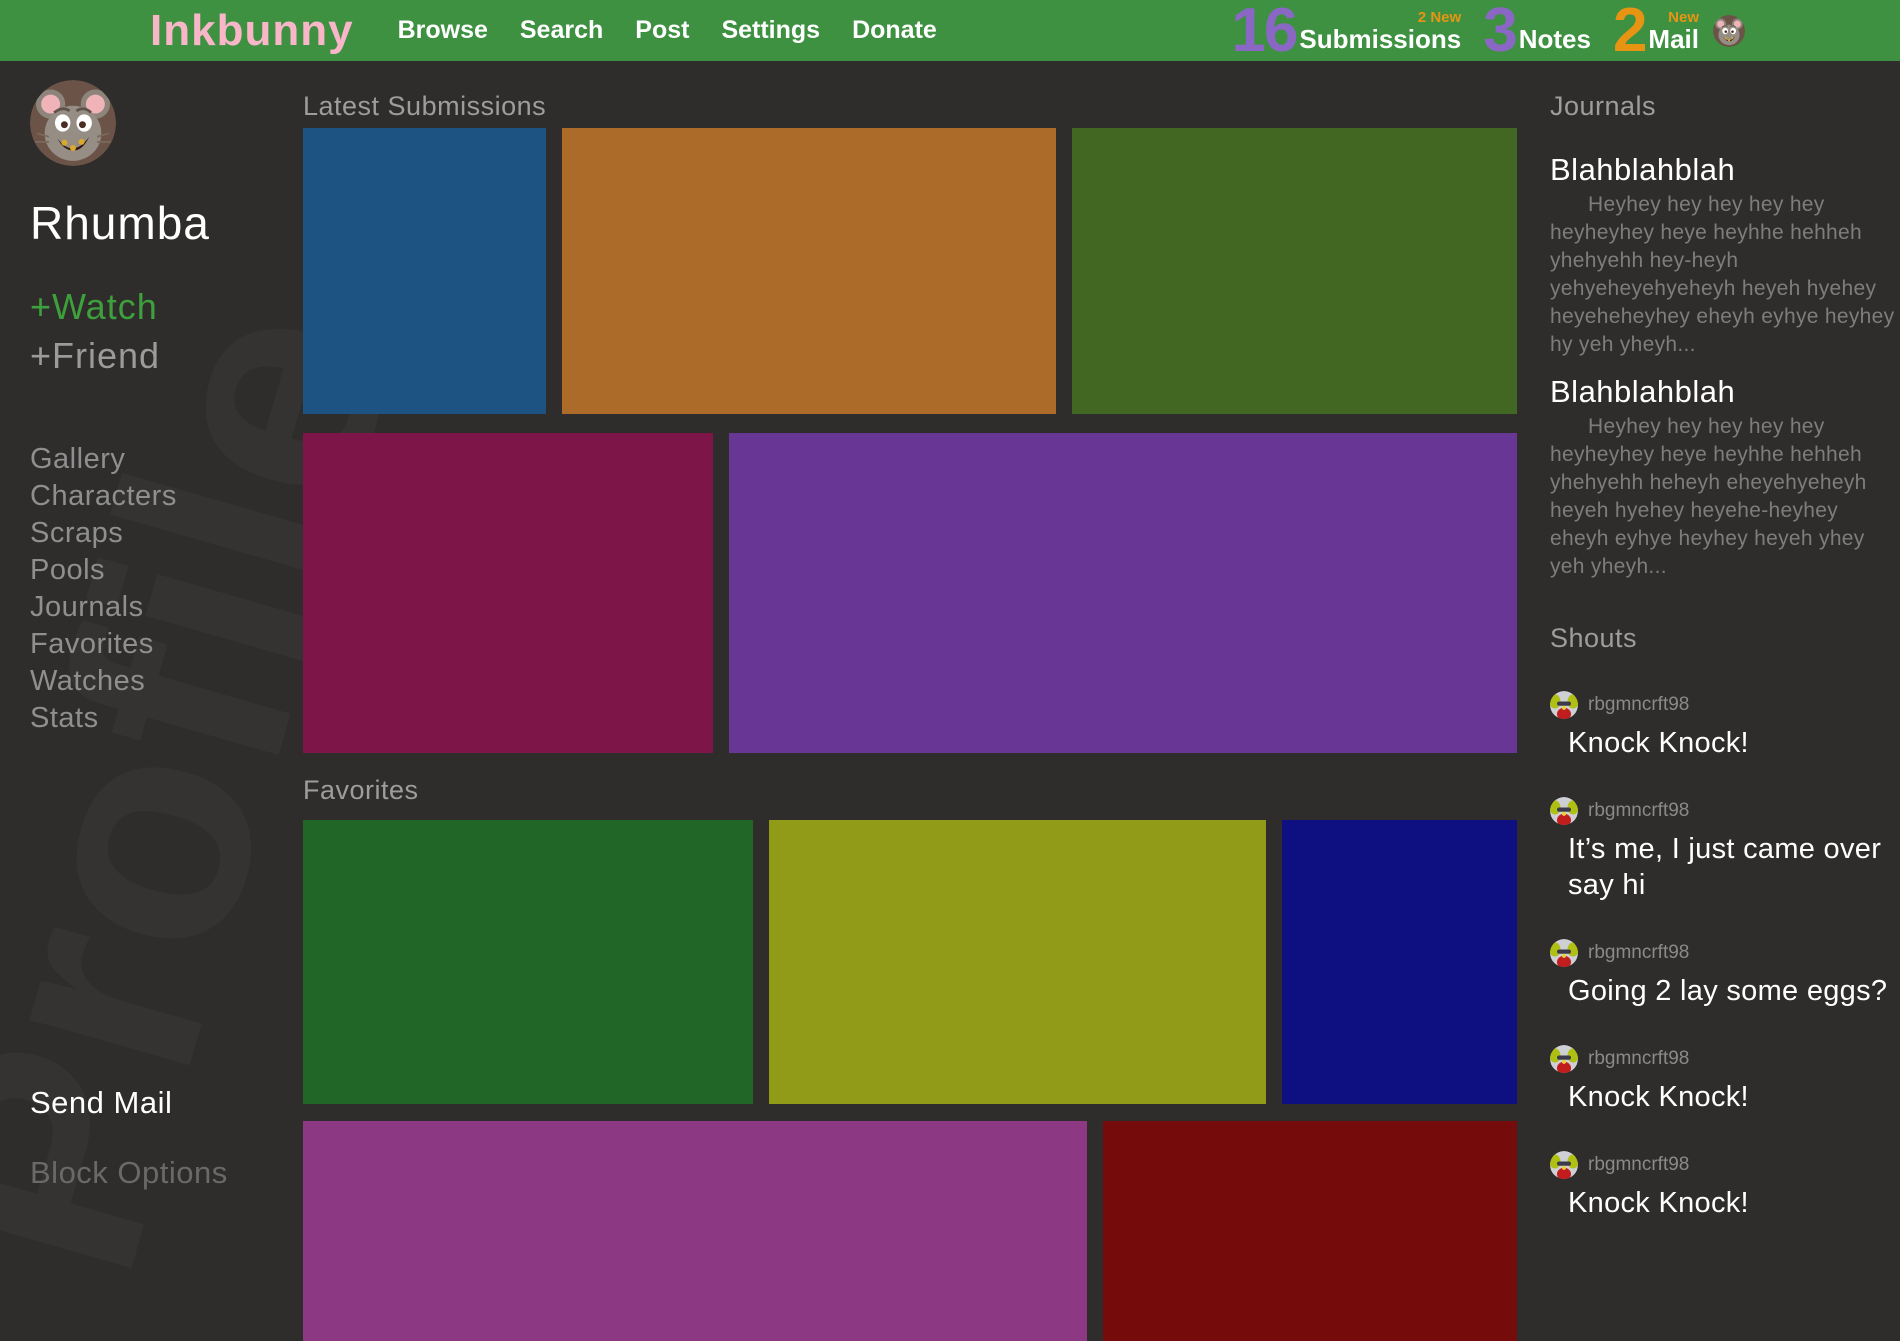 This screenshot has width=1900, height=1341. I want to click on watch-button: +Watch, so click(165, 307).